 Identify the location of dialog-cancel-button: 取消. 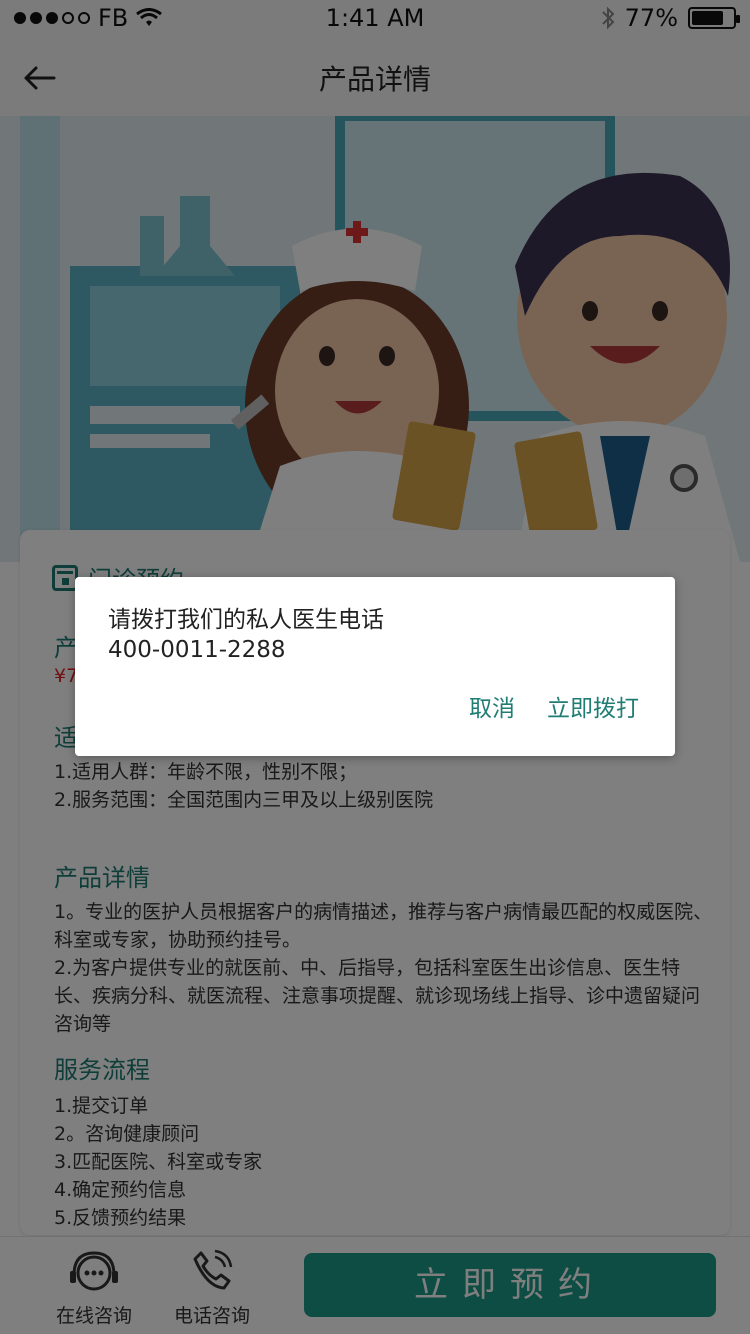
(492, 706).